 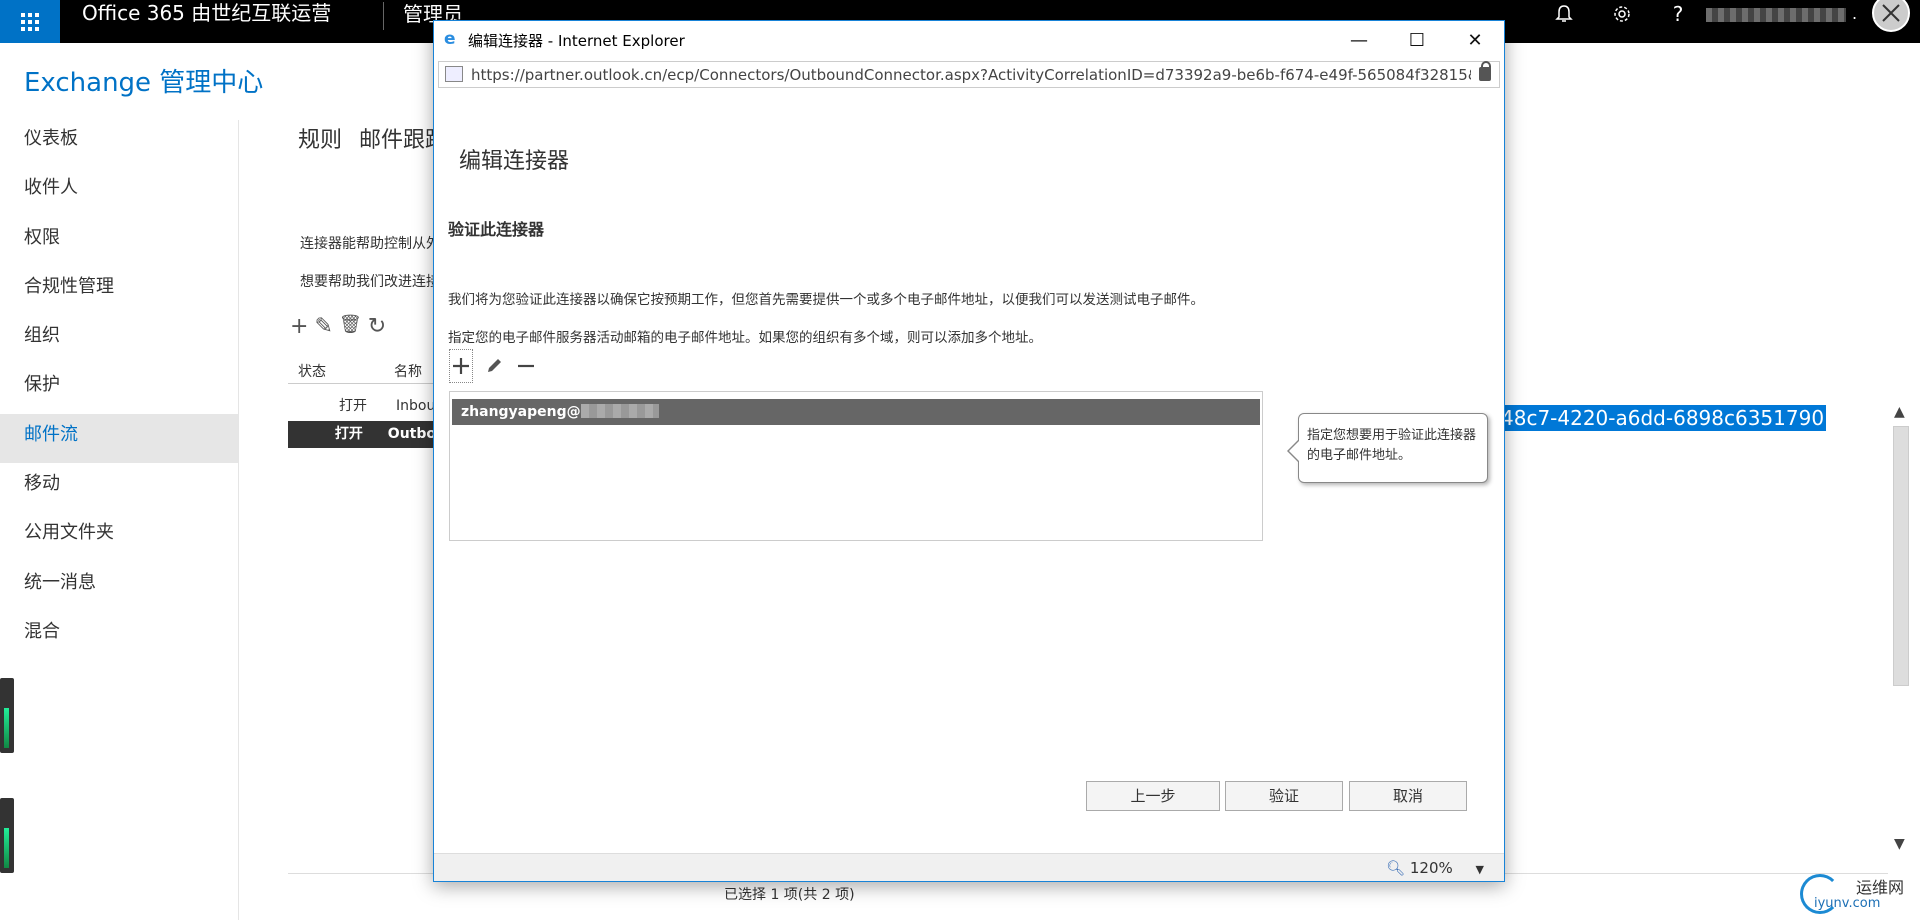 What do you see at coordinates (119, 438) in the screenshot?
I see `nav-item-mail-flow: 邮件流` at bounding box center [119, 438].